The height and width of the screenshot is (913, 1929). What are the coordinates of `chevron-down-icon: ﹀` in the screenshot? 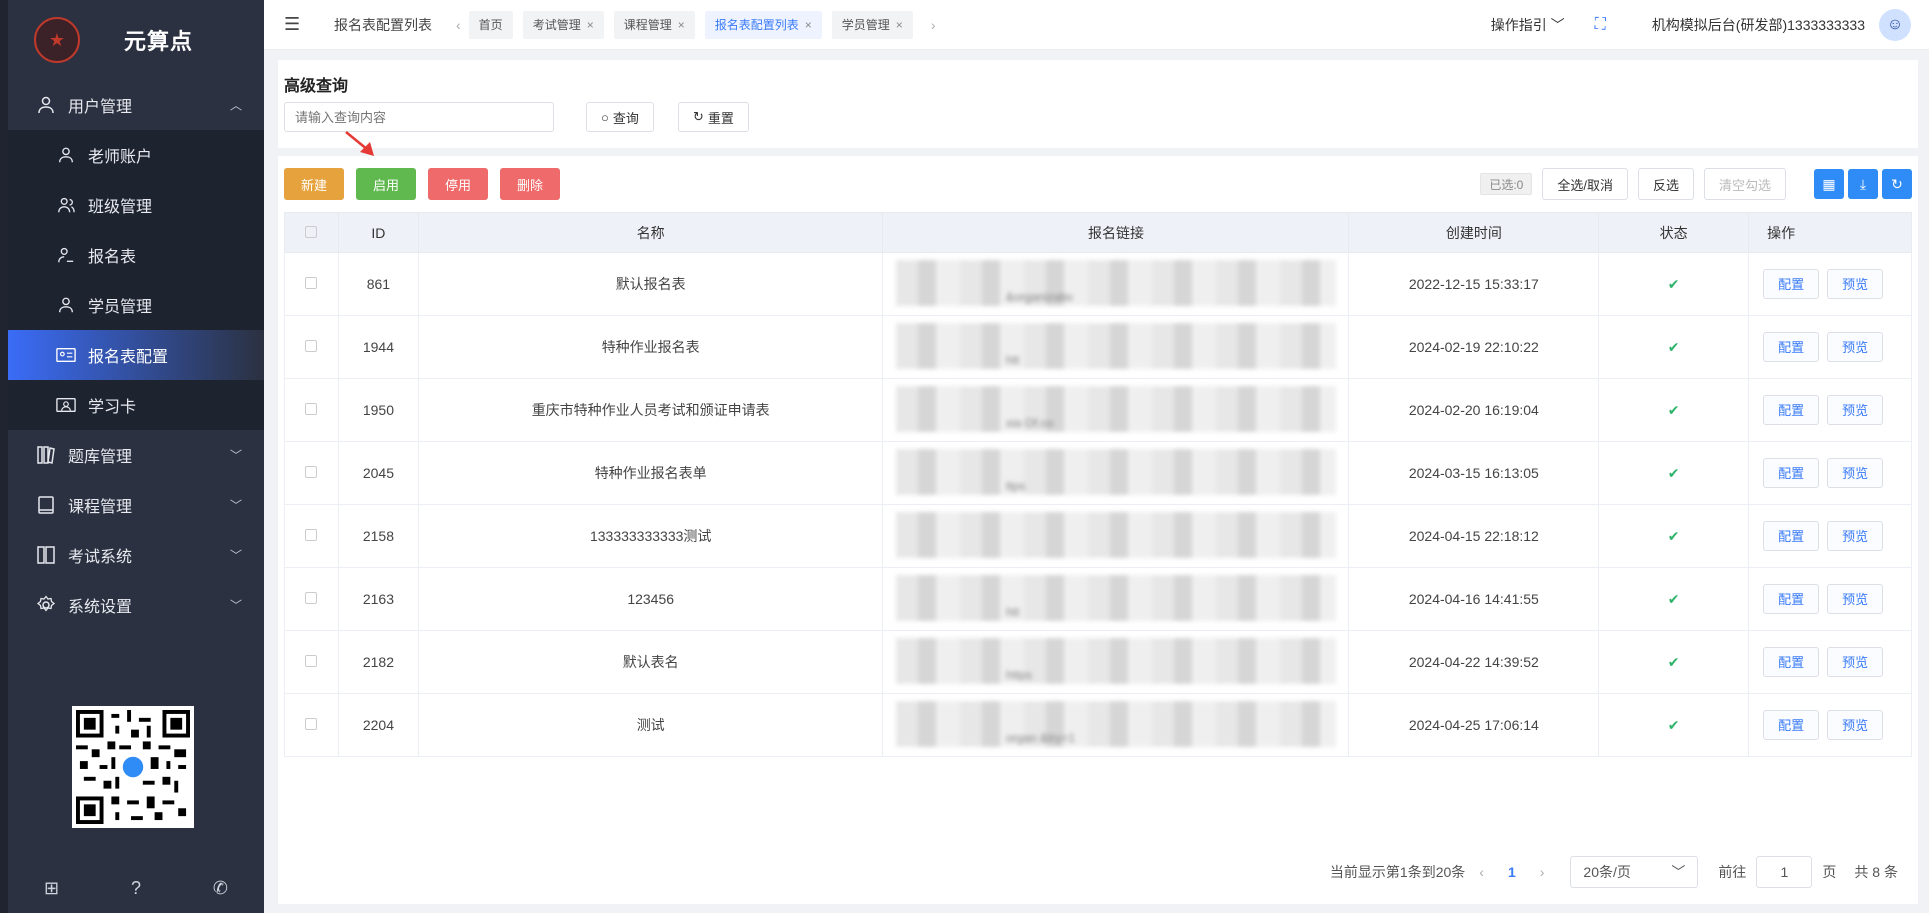 It's located at (235, 605).